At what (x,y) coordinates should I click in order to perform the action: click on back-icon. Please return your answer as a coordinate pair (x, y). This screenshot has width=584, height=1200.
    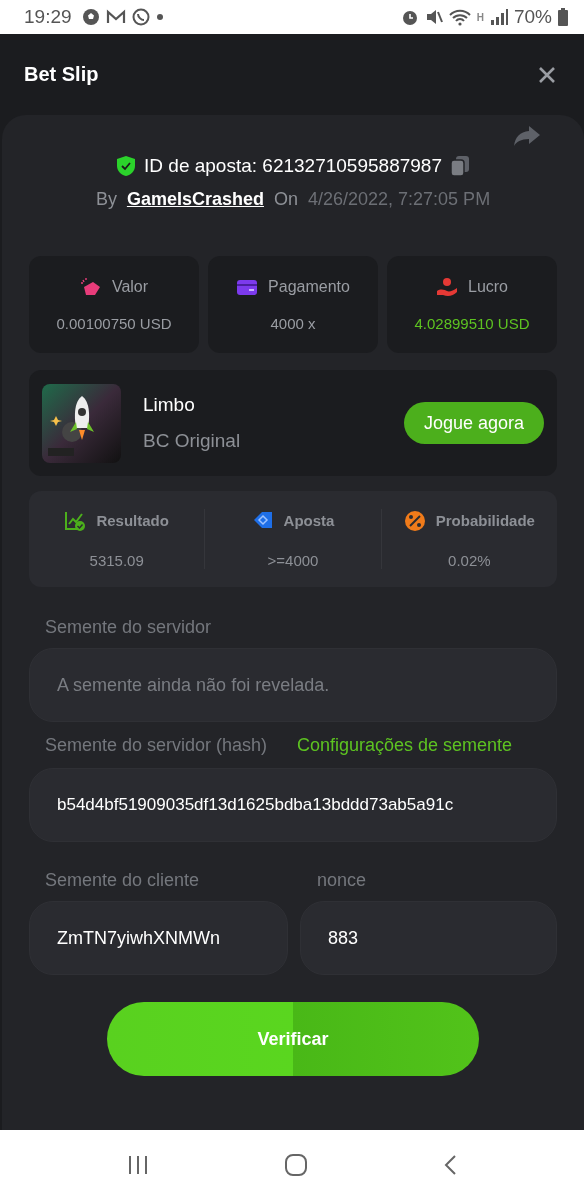
    Looking at the image, I should click on (449, 1165).